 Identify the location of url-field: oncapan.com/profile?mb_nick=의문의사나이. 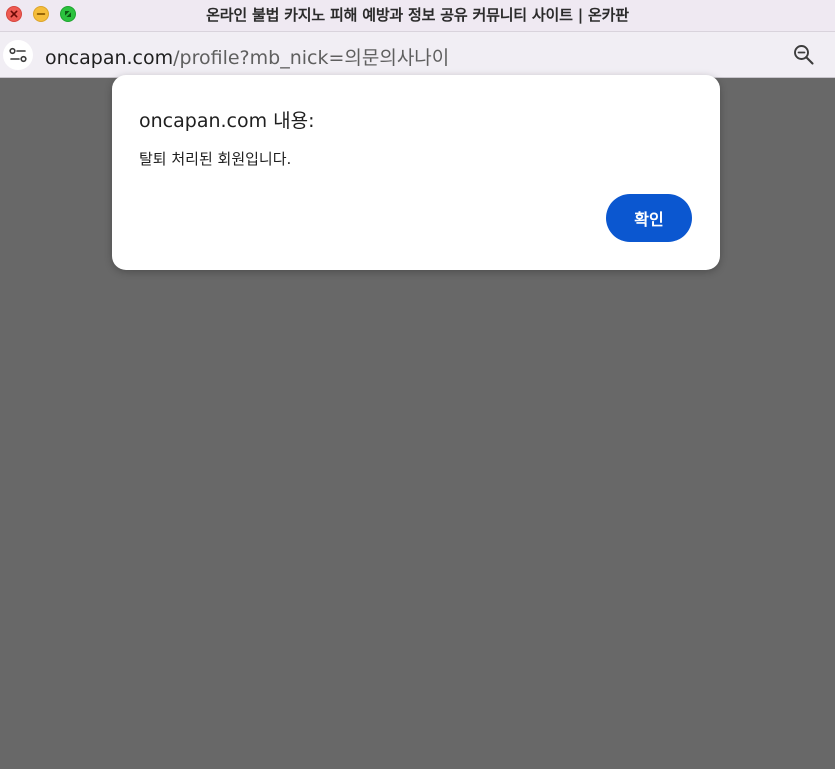
(247, 56).